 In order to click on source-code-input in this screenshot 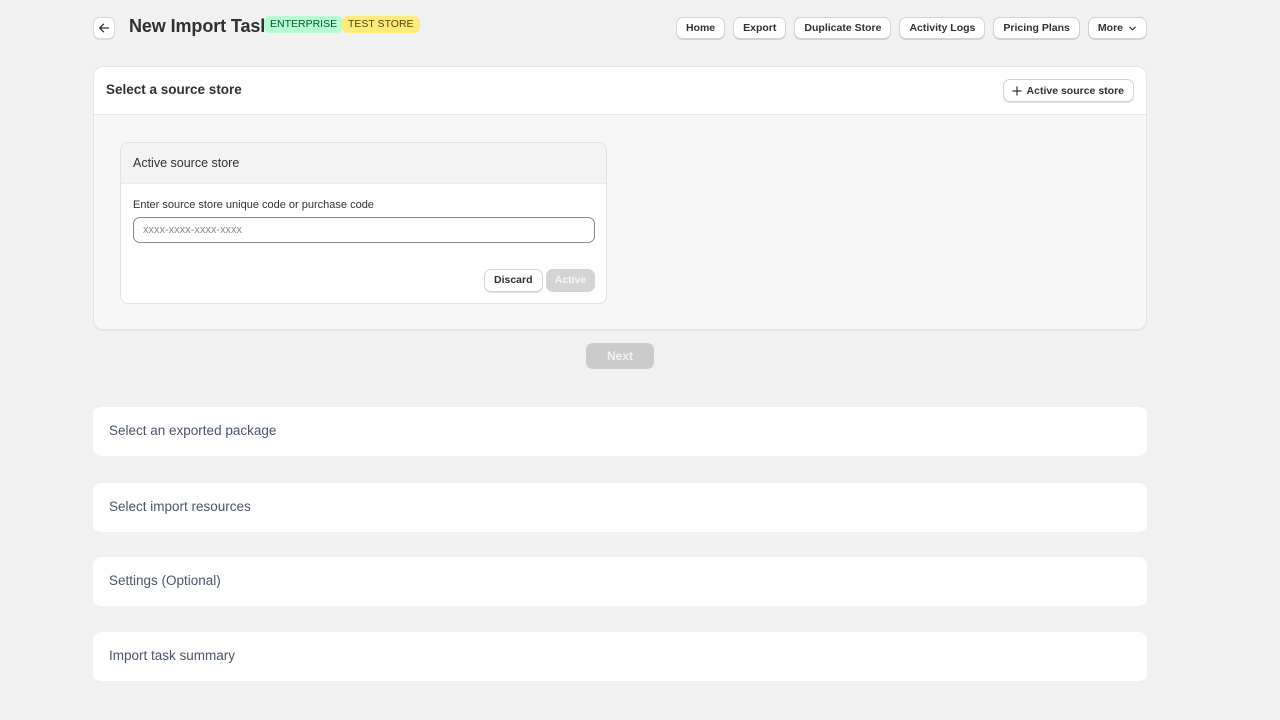, I will do `click(364, 230)`.